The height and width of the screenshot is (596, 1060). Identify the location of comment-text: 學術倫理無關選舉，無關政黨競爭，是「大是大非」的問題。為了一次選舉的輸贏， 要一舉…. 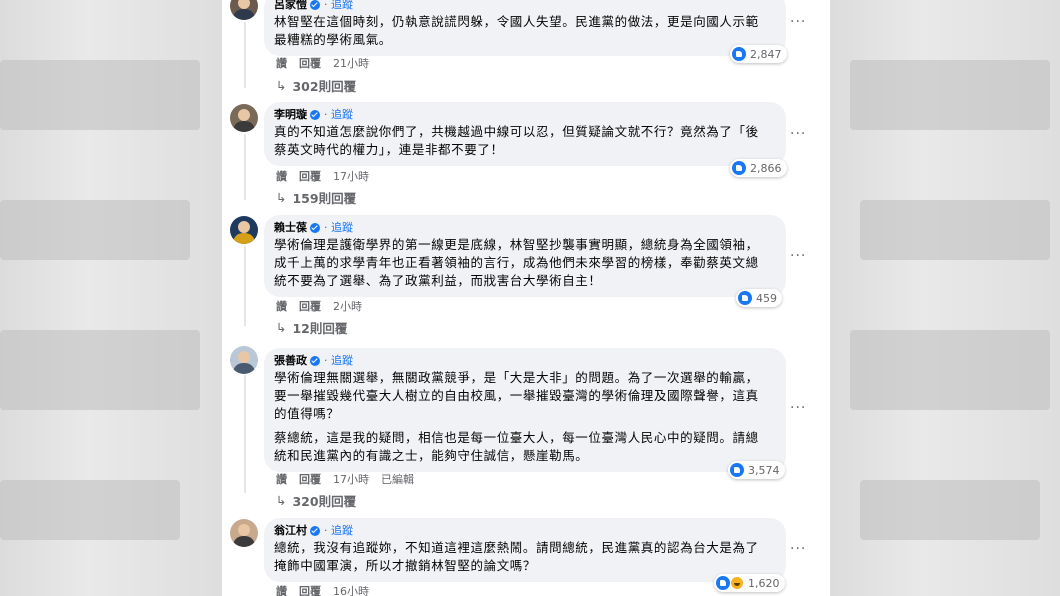
(524, 417).